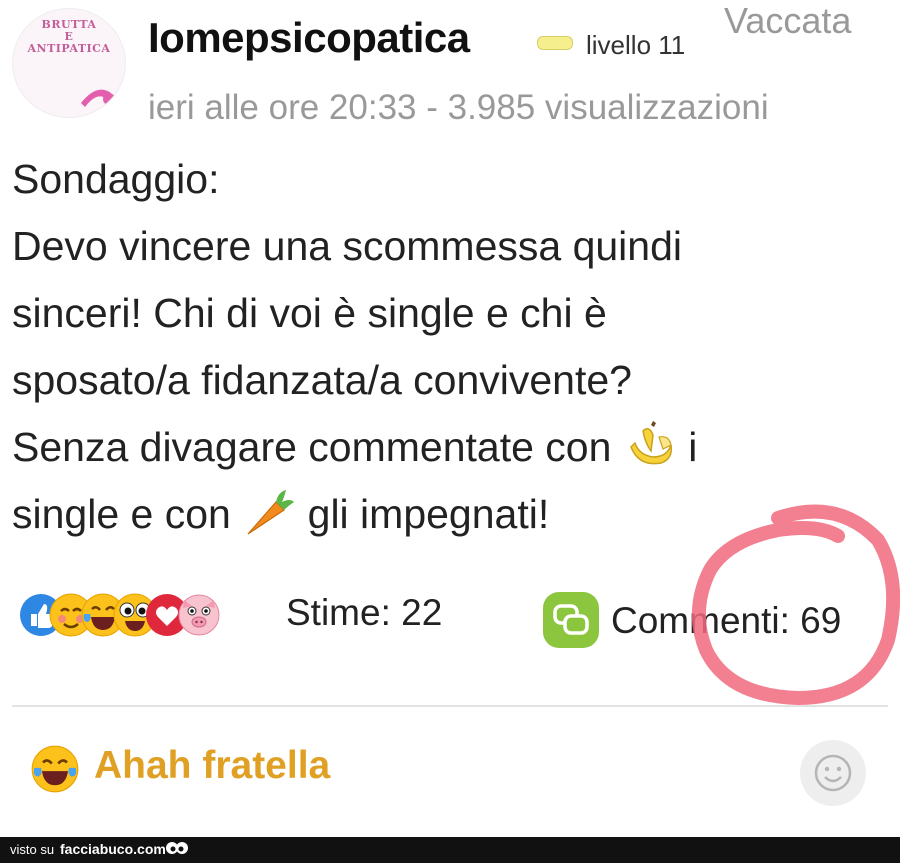 The height and width of the screenshot is (863, 900). What do you see at coordinates (116, 179) in the screenshot?
I see `post-line-1: Sondaggio:` at bounding box center [116, 179].